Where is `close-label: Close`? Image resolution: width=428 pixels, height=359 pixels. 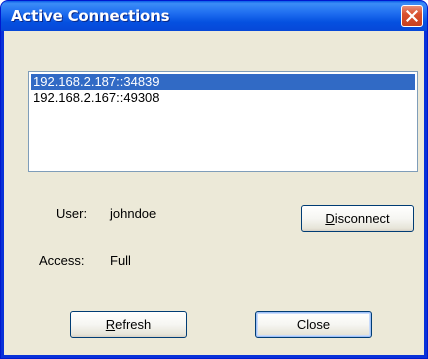
close-label: Close is located at coordinates (313, 324).